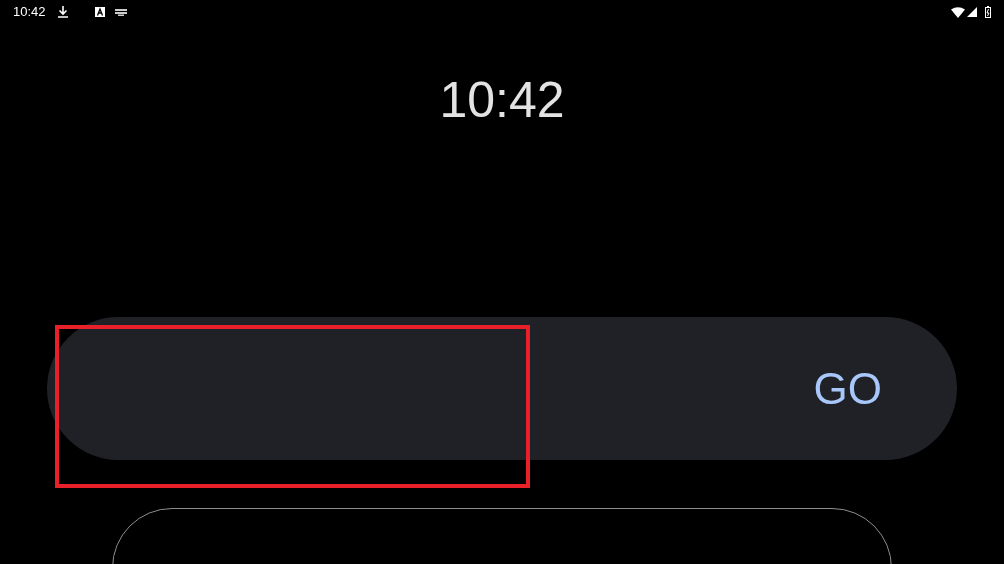  Describe the element at coordinates (120, 12) in the screenshot. I see `keyboard-icon` at that location.